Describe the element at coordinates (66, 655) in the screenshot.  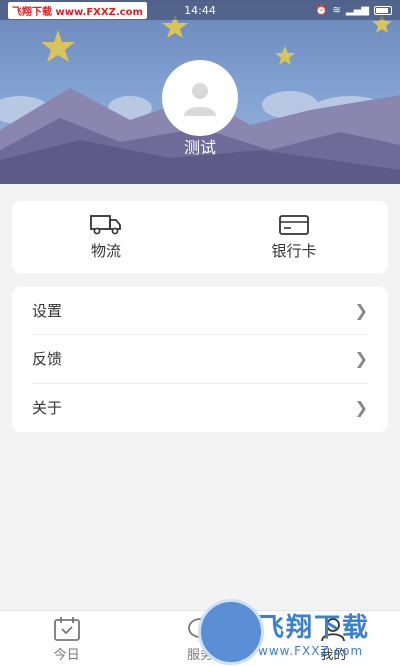
I see `tab-label: 今日` at that location.